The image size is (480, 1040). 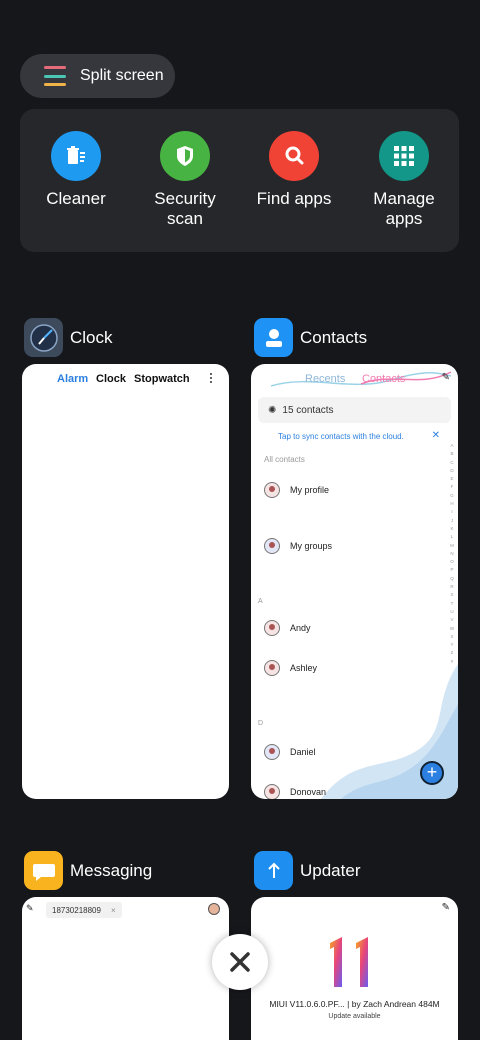 I want to click on recipient-chip: 18730218809 ×, so click(x=84, y=910).